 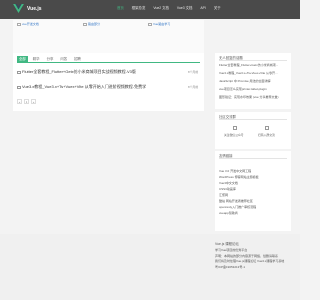 I want to click on nav-vue2-docs: Vue2 文档, so click(x=161, y=8).